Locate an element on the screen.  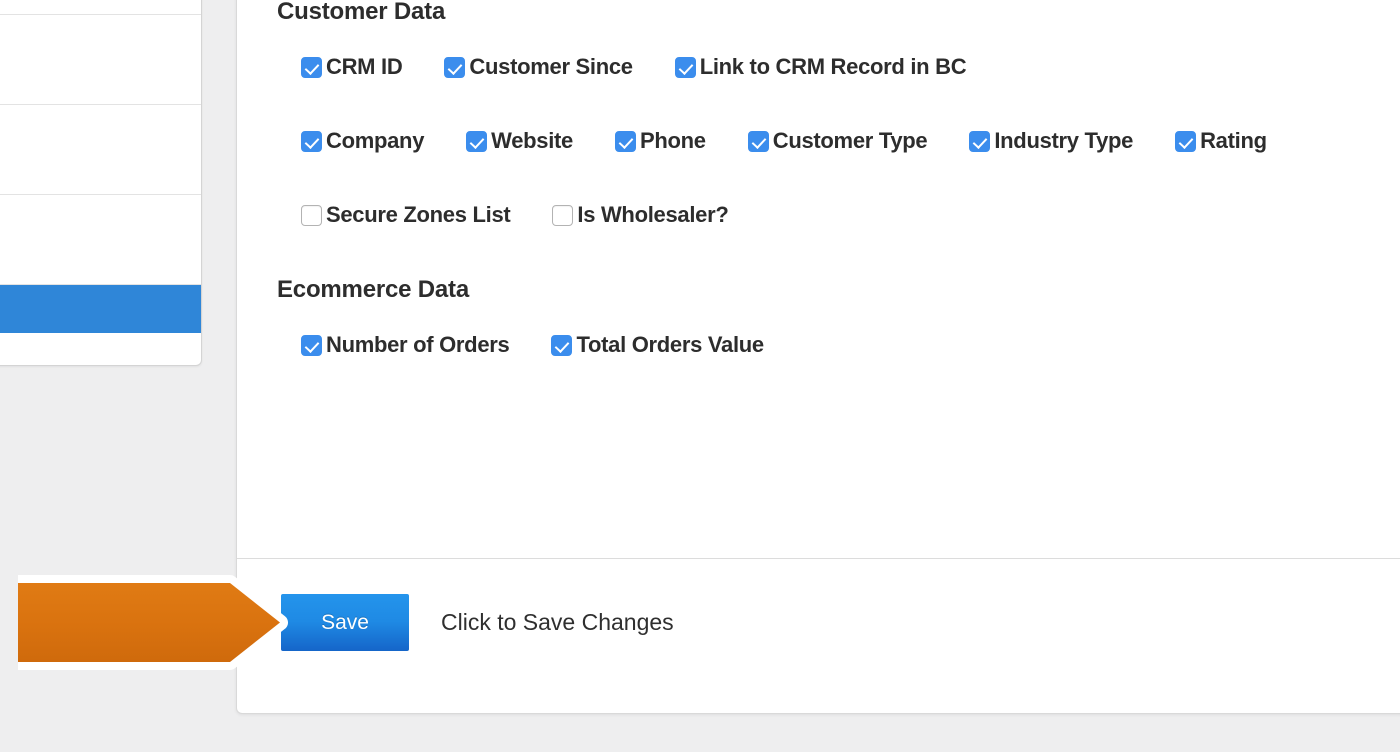
checkbox-label: Total Orders Value is located at coordinates (670, 344).